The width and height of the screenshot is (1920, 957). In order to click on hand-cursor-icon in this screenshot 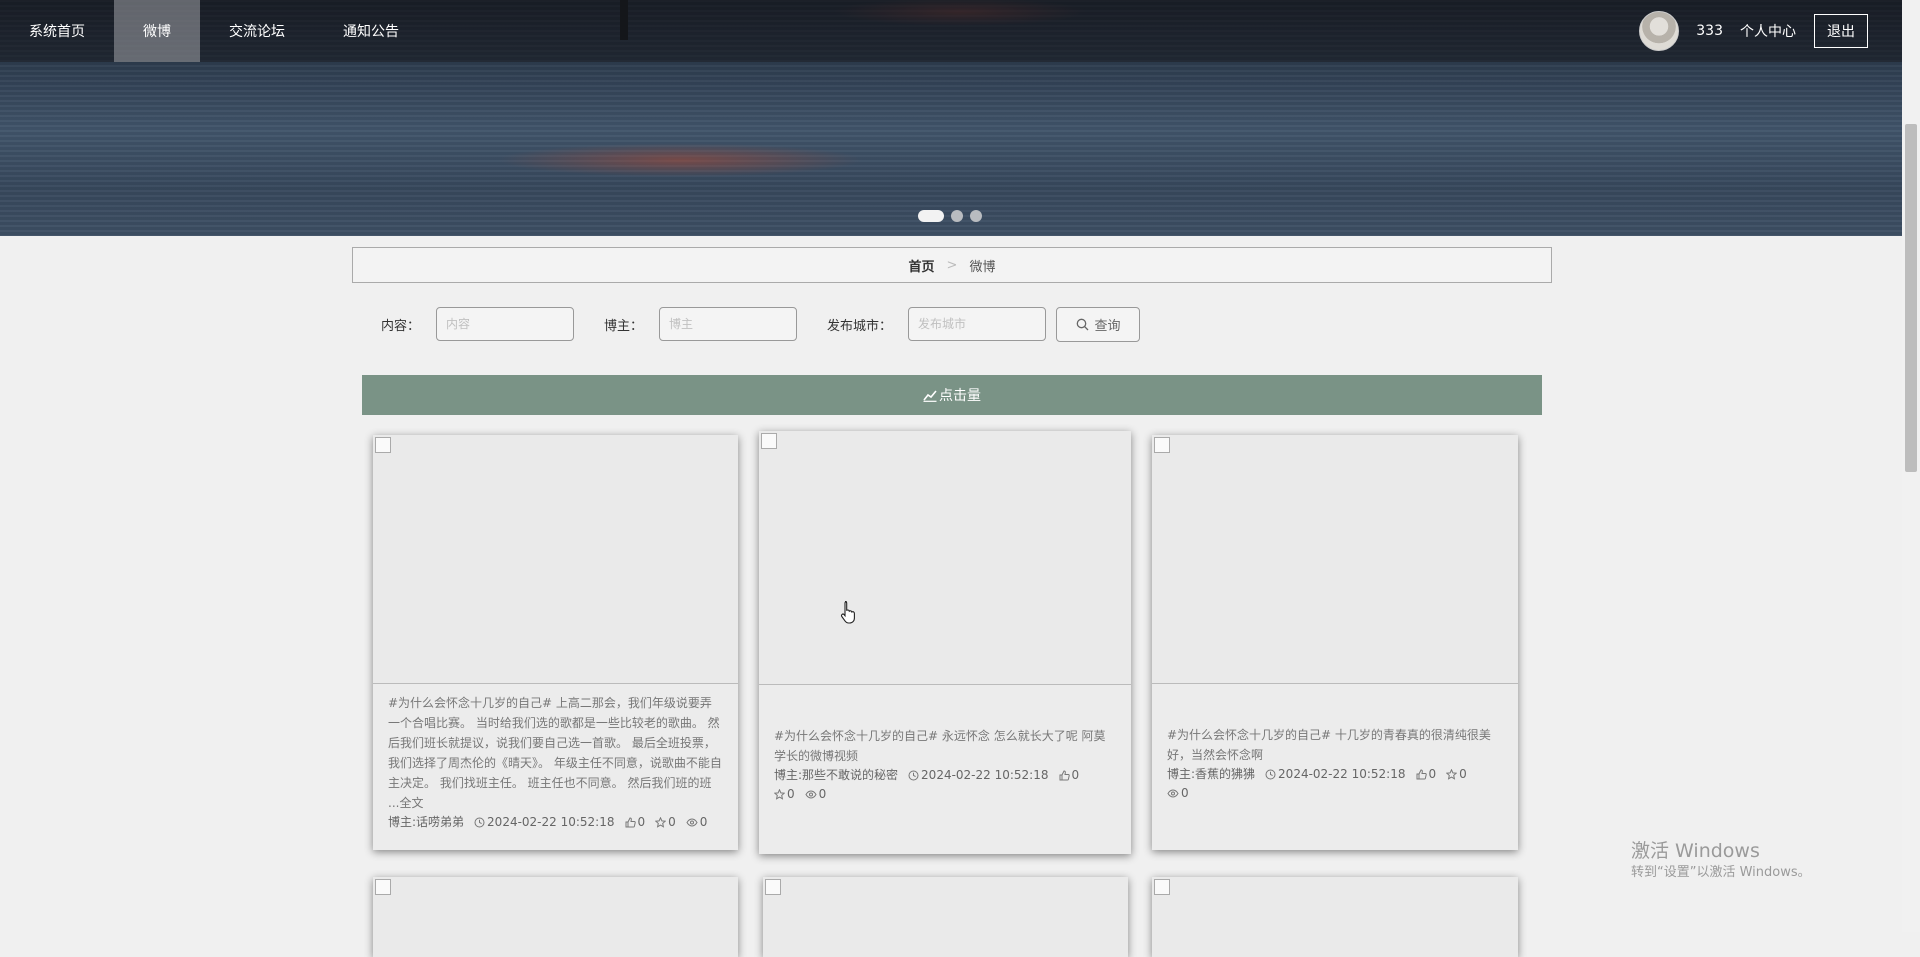, I will do `click(847, 612)`.